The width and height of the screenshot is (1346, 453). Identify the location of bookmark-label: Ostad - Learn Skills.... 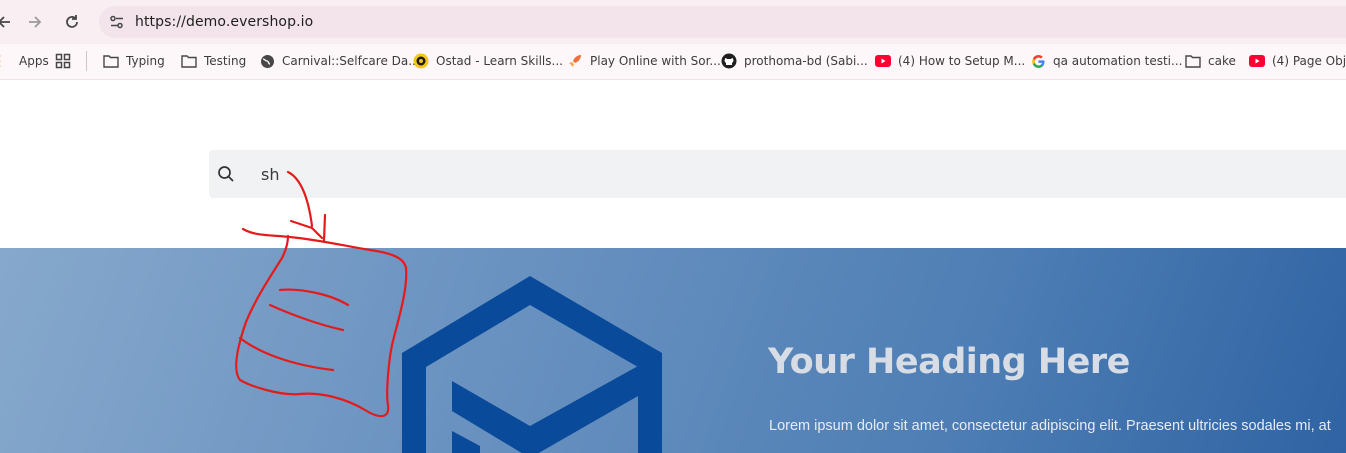
(499, 61).